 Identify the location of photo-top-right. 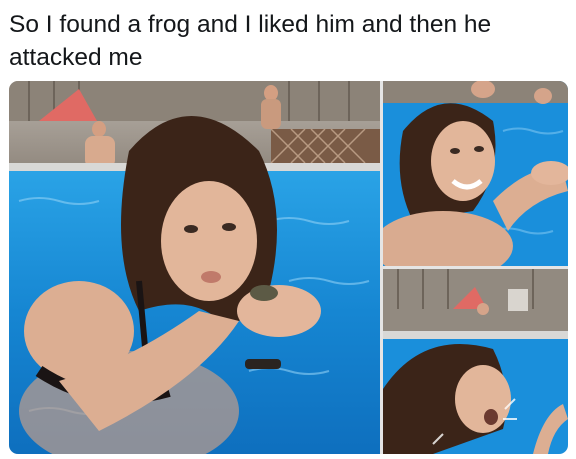
(475, 173).